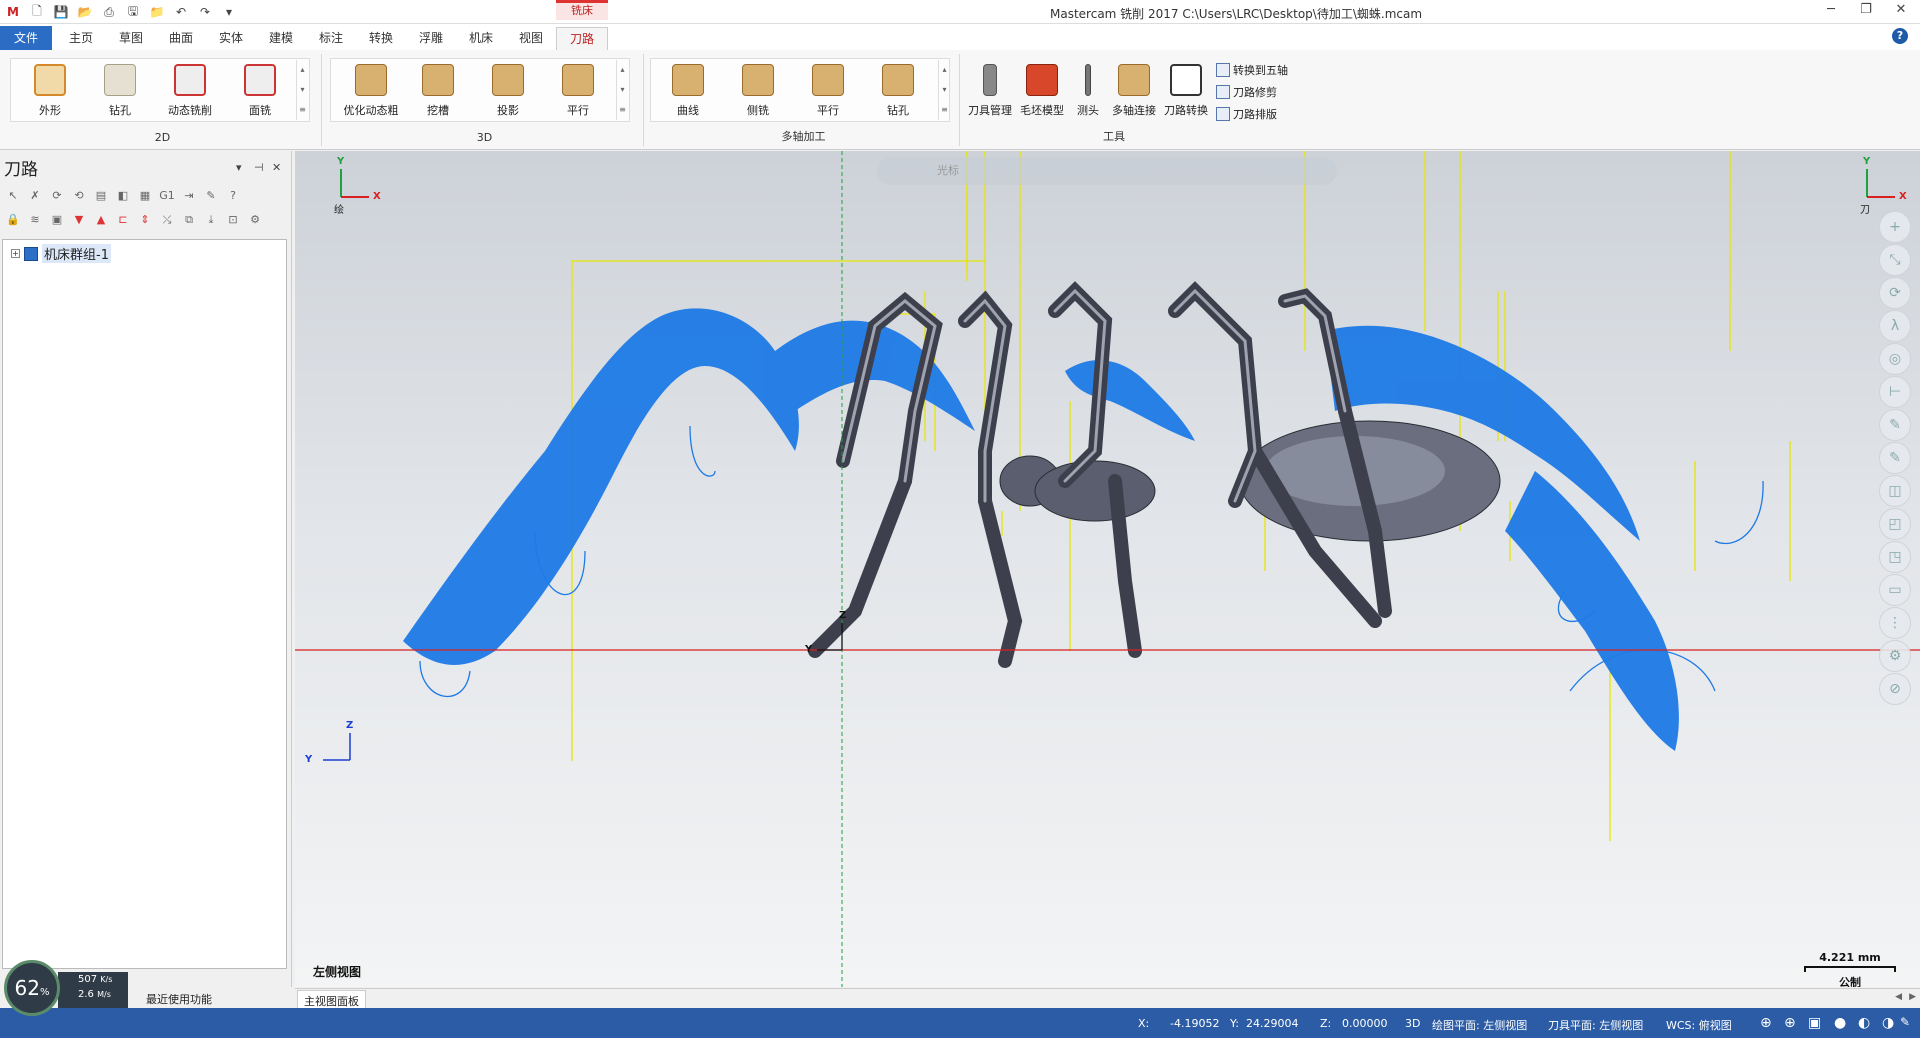  Describe the element at coordinates (61, 253) in the screenshot. I see `tree-node-machine-group: + 机床群组-1` at that location.